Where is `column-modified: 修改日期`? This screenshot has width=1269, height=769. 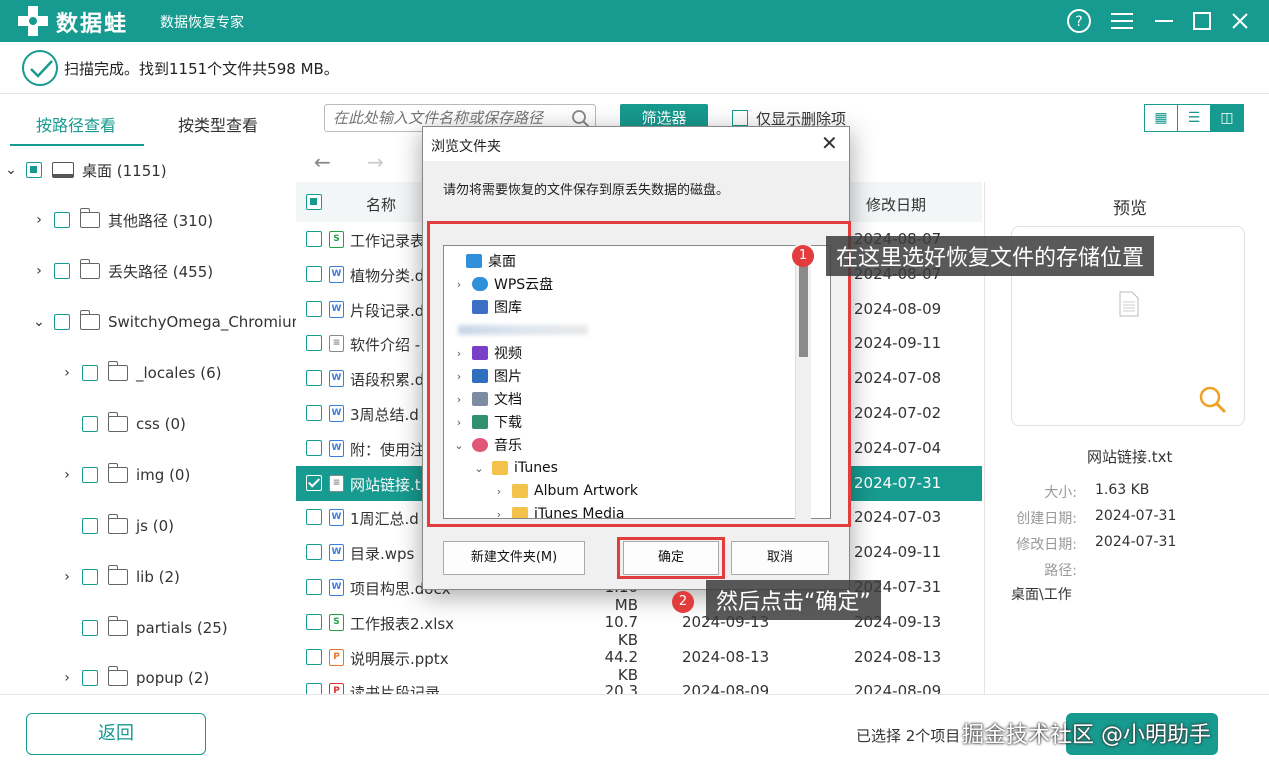
column-modified: 修改日期 is located at coordinates (896, 204).